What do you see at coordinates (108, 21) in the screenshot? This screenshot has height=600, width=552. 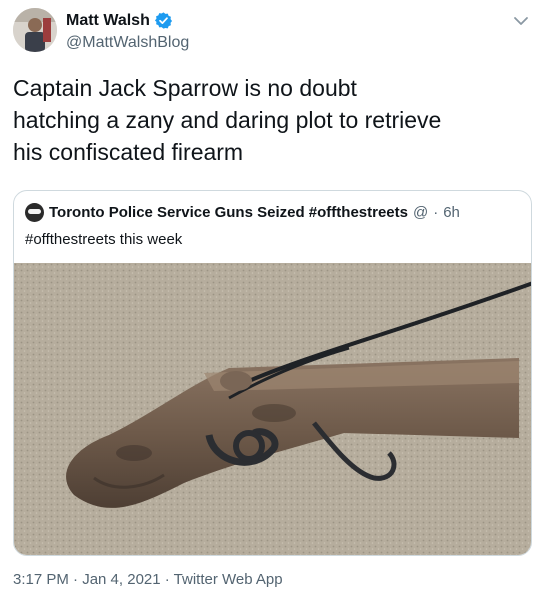 I see `author-name: Matt Walsh` at bounding box center [108, 21].